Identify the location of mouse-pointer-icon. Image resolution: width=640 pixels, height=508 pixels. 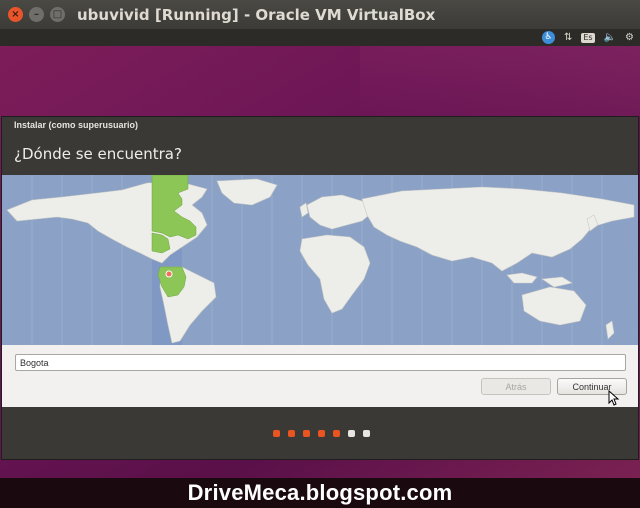
(614, 398).